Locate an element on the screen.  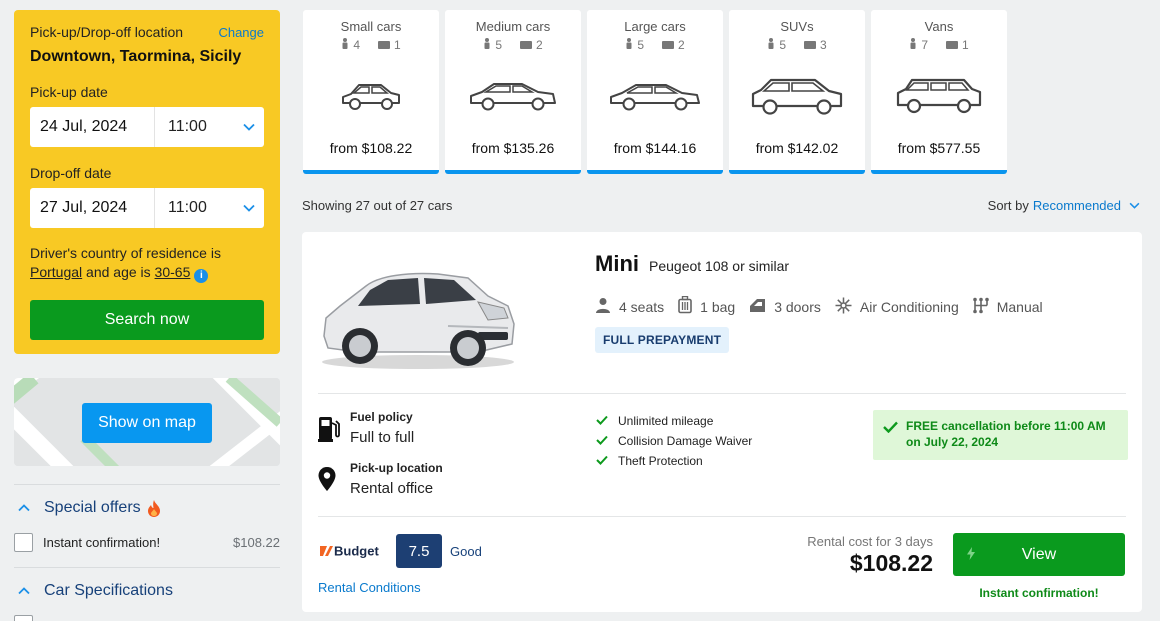
category-capacity: 5 3 is located at coordinates (797, 45).